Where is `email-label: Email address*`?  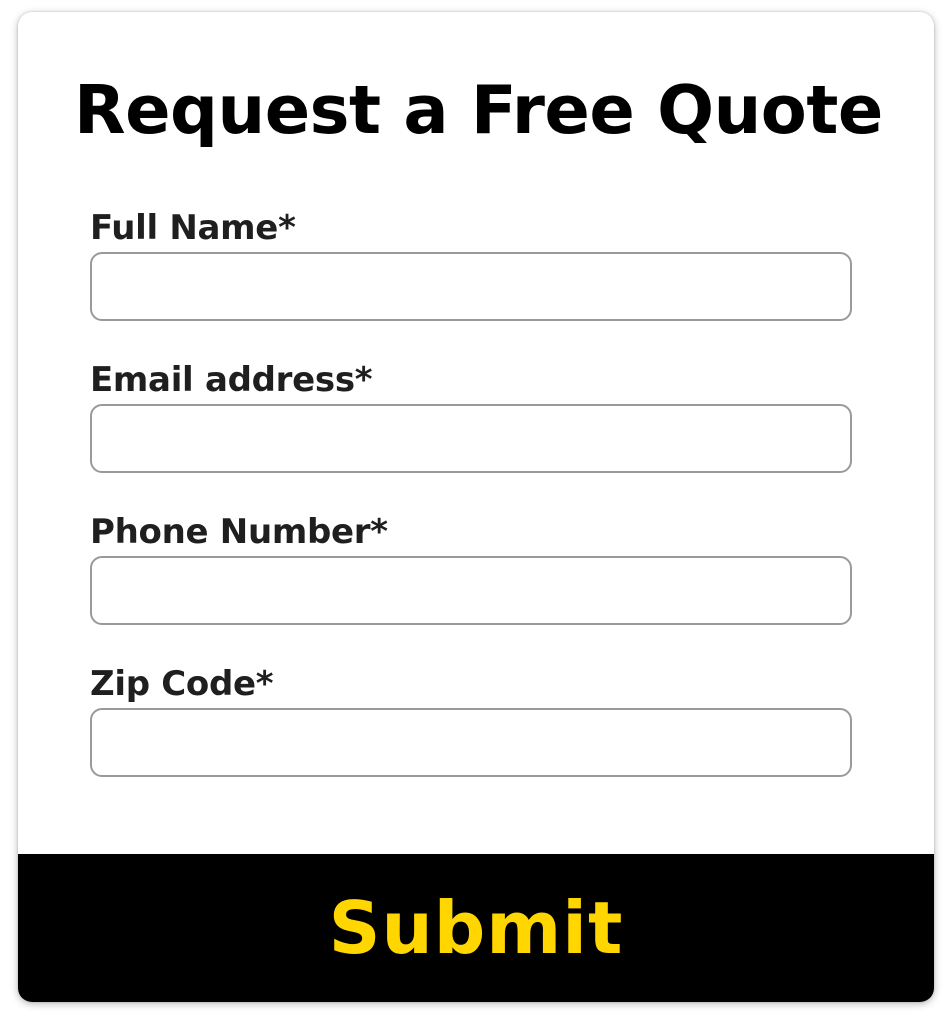 email-label: Email address* is located at coordinates (231, 380).